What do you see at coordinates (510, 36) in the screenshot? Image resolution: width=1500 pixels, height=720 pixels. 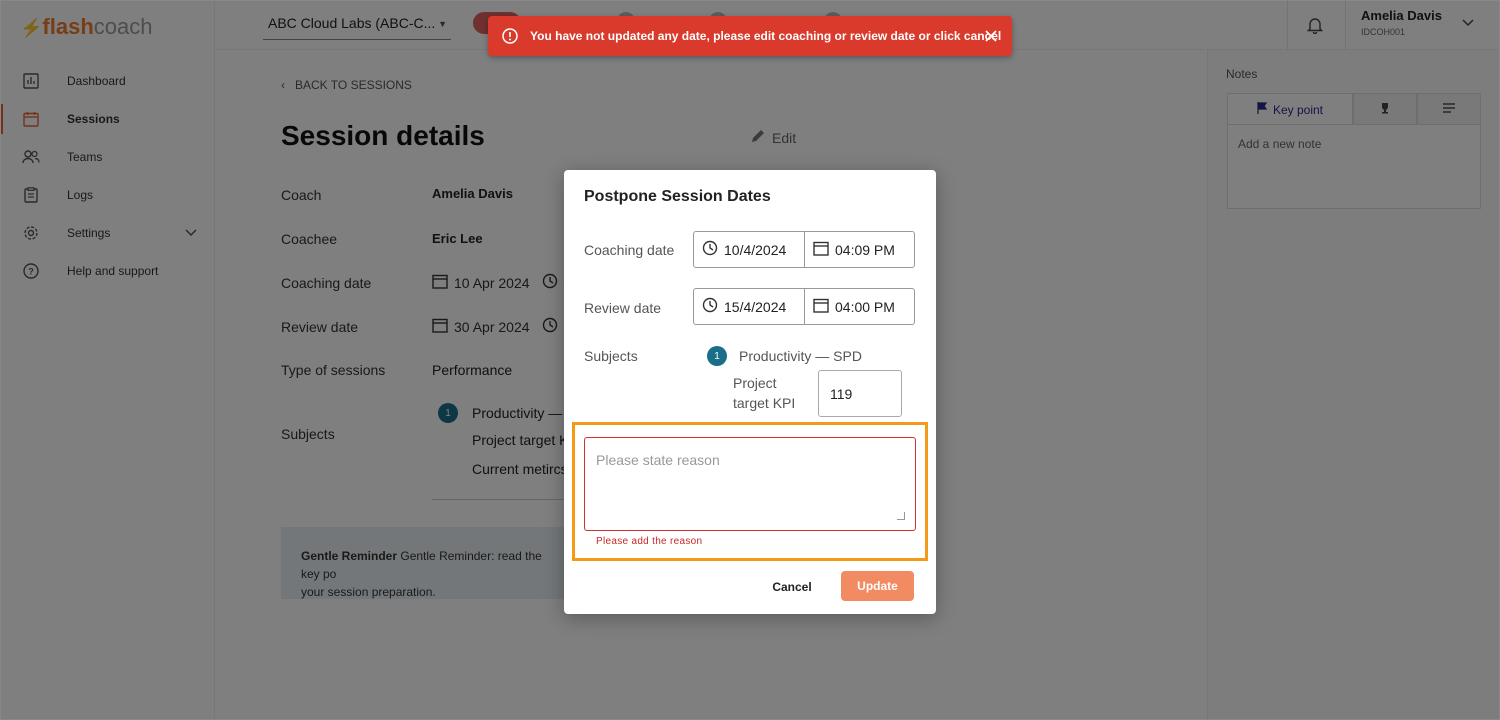 I see `error-icon` at bounding box center [510, 36].